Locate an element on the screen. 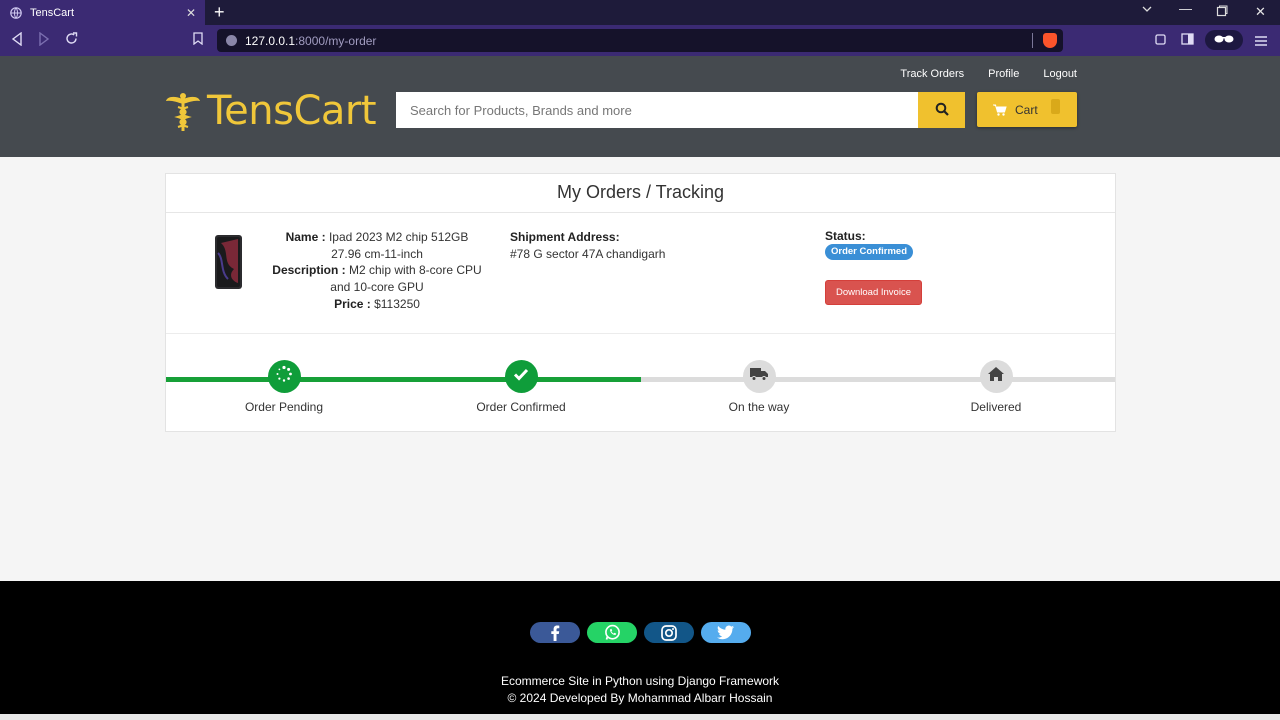 This screenshot has width=1280, height=720. product-price: $113250 is located at coordinates (397, 303).